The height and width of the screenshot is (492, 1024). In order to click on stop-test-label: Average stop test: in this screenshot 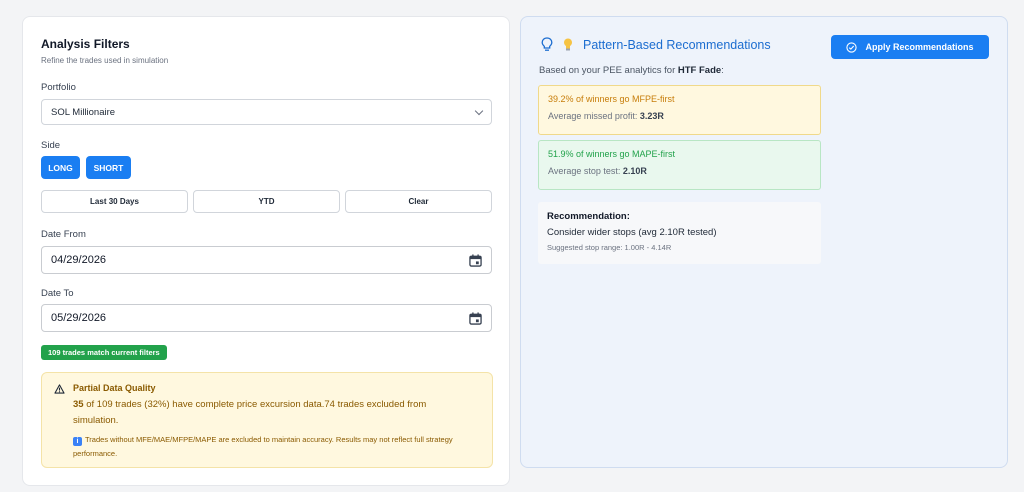, I will do `click(585, 171)`.